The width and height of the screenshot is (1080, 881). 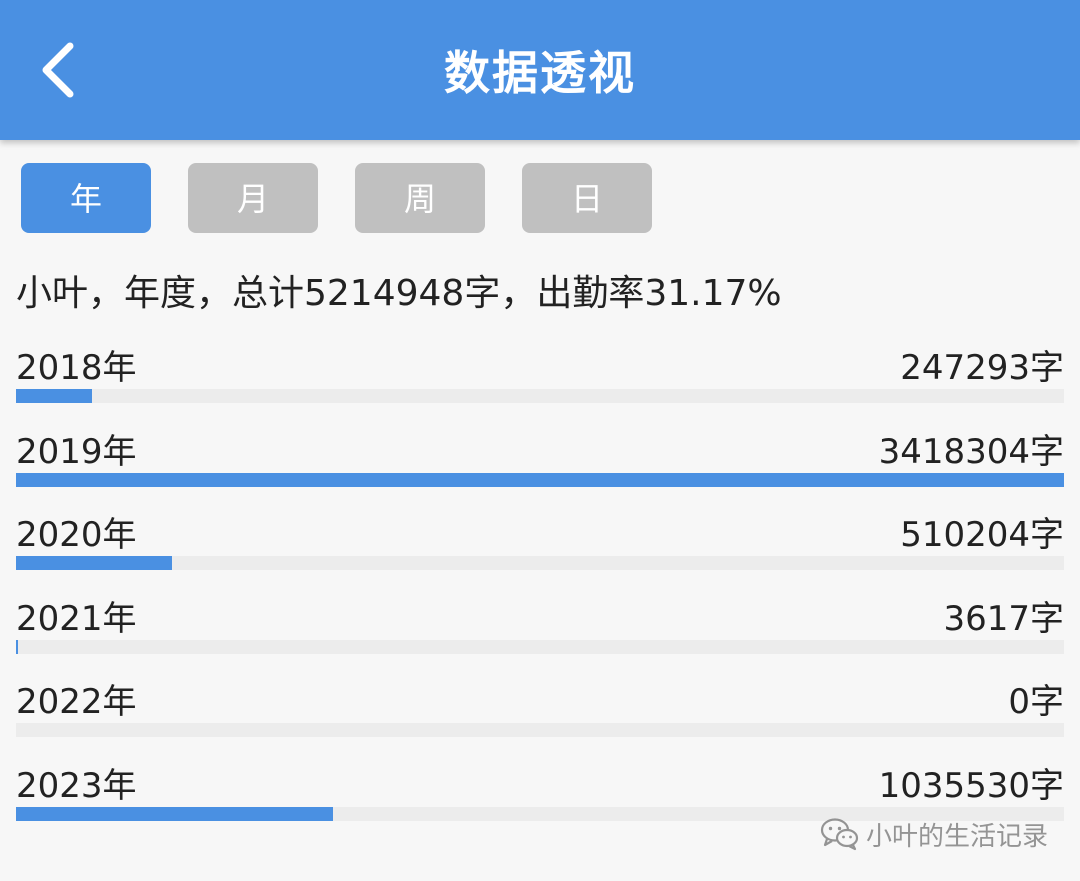 I want to click on back-button, so click(x=62, y=70).